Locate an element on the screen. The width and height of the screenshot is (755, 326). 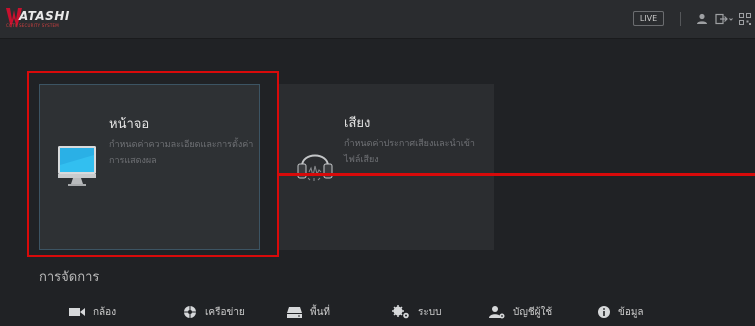
info-icon is located at coordinates (604, 312).